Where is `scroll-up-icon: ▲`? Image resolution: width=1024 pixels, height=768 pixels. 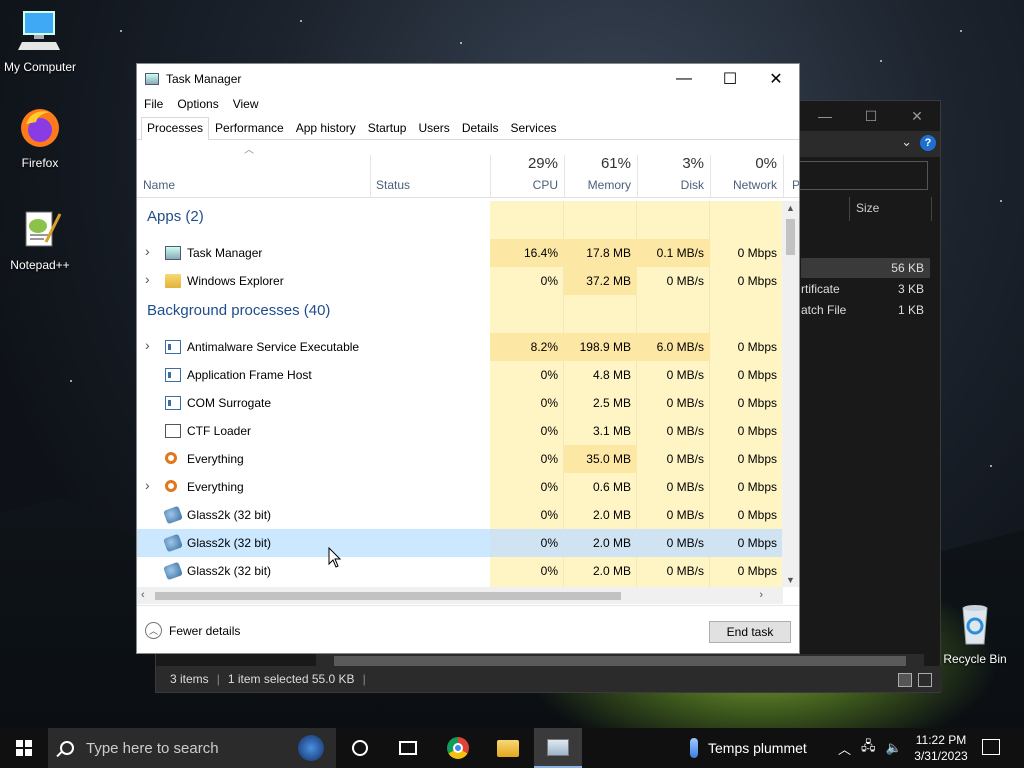
scroll-up-icon: ▲ is located at coordinates (790, 208).